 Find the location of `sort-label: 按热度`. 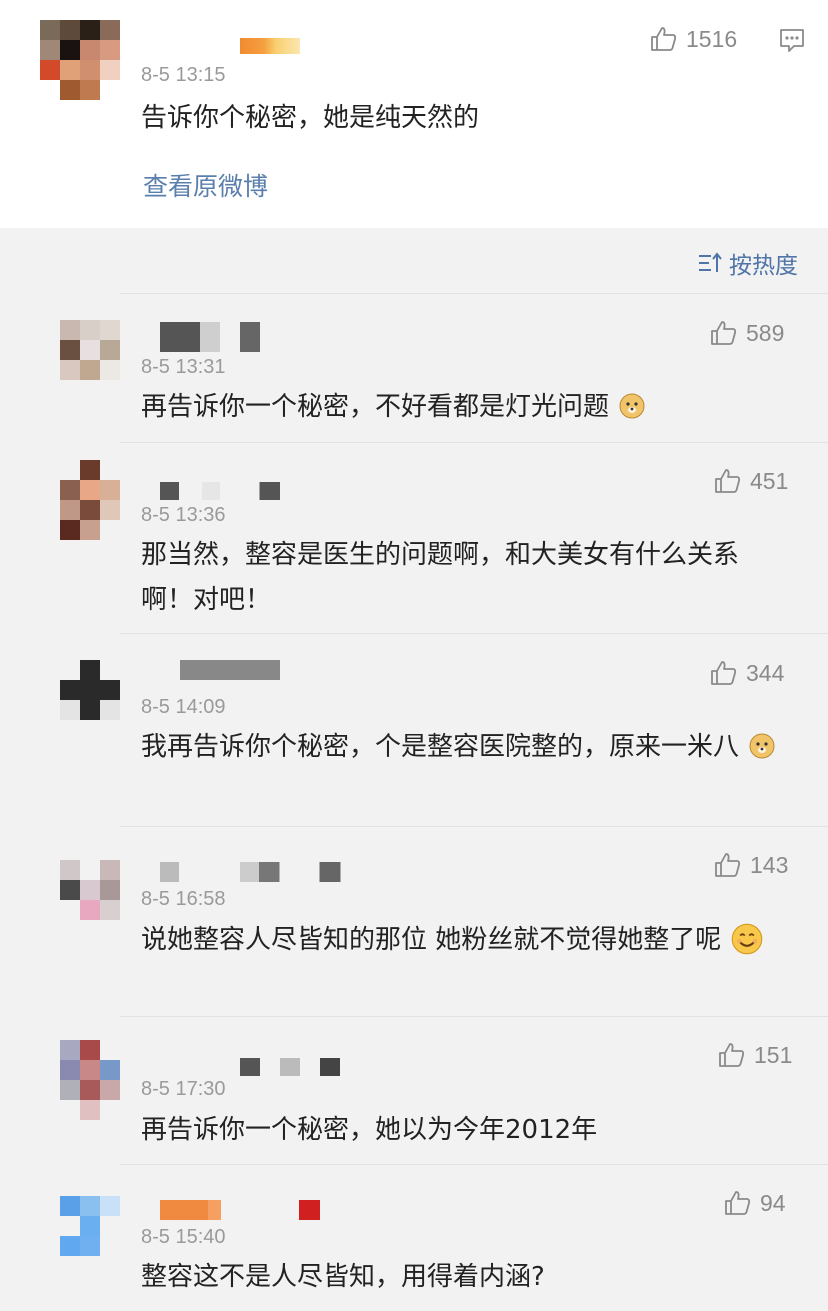

sort-label: 按热度 is located at coordinates (763, 266).